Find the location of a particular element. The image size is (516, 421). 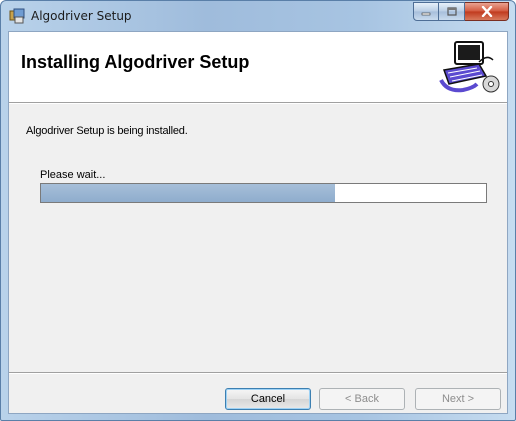

status-message: Algodriver Setup is being installed. is located at coordinates (107, 131).